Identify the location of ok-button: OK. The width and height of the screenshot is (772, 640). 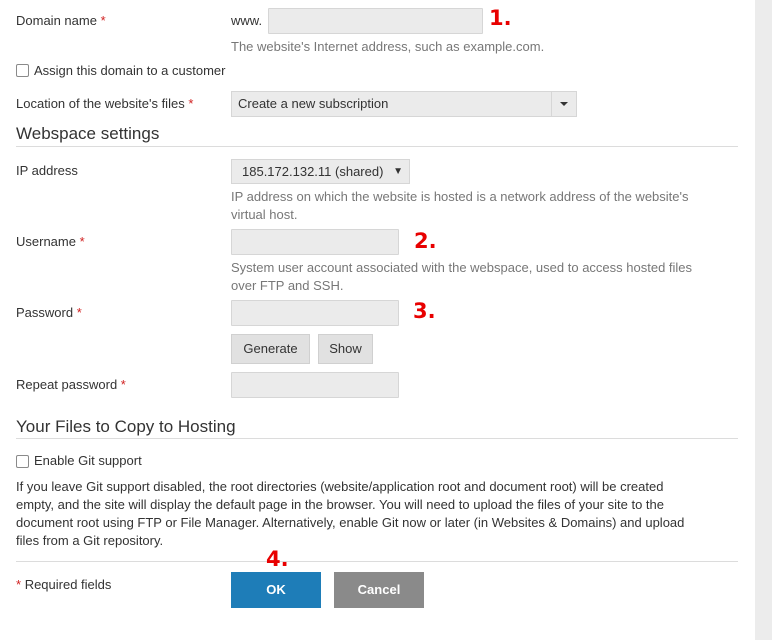
(276, 590).